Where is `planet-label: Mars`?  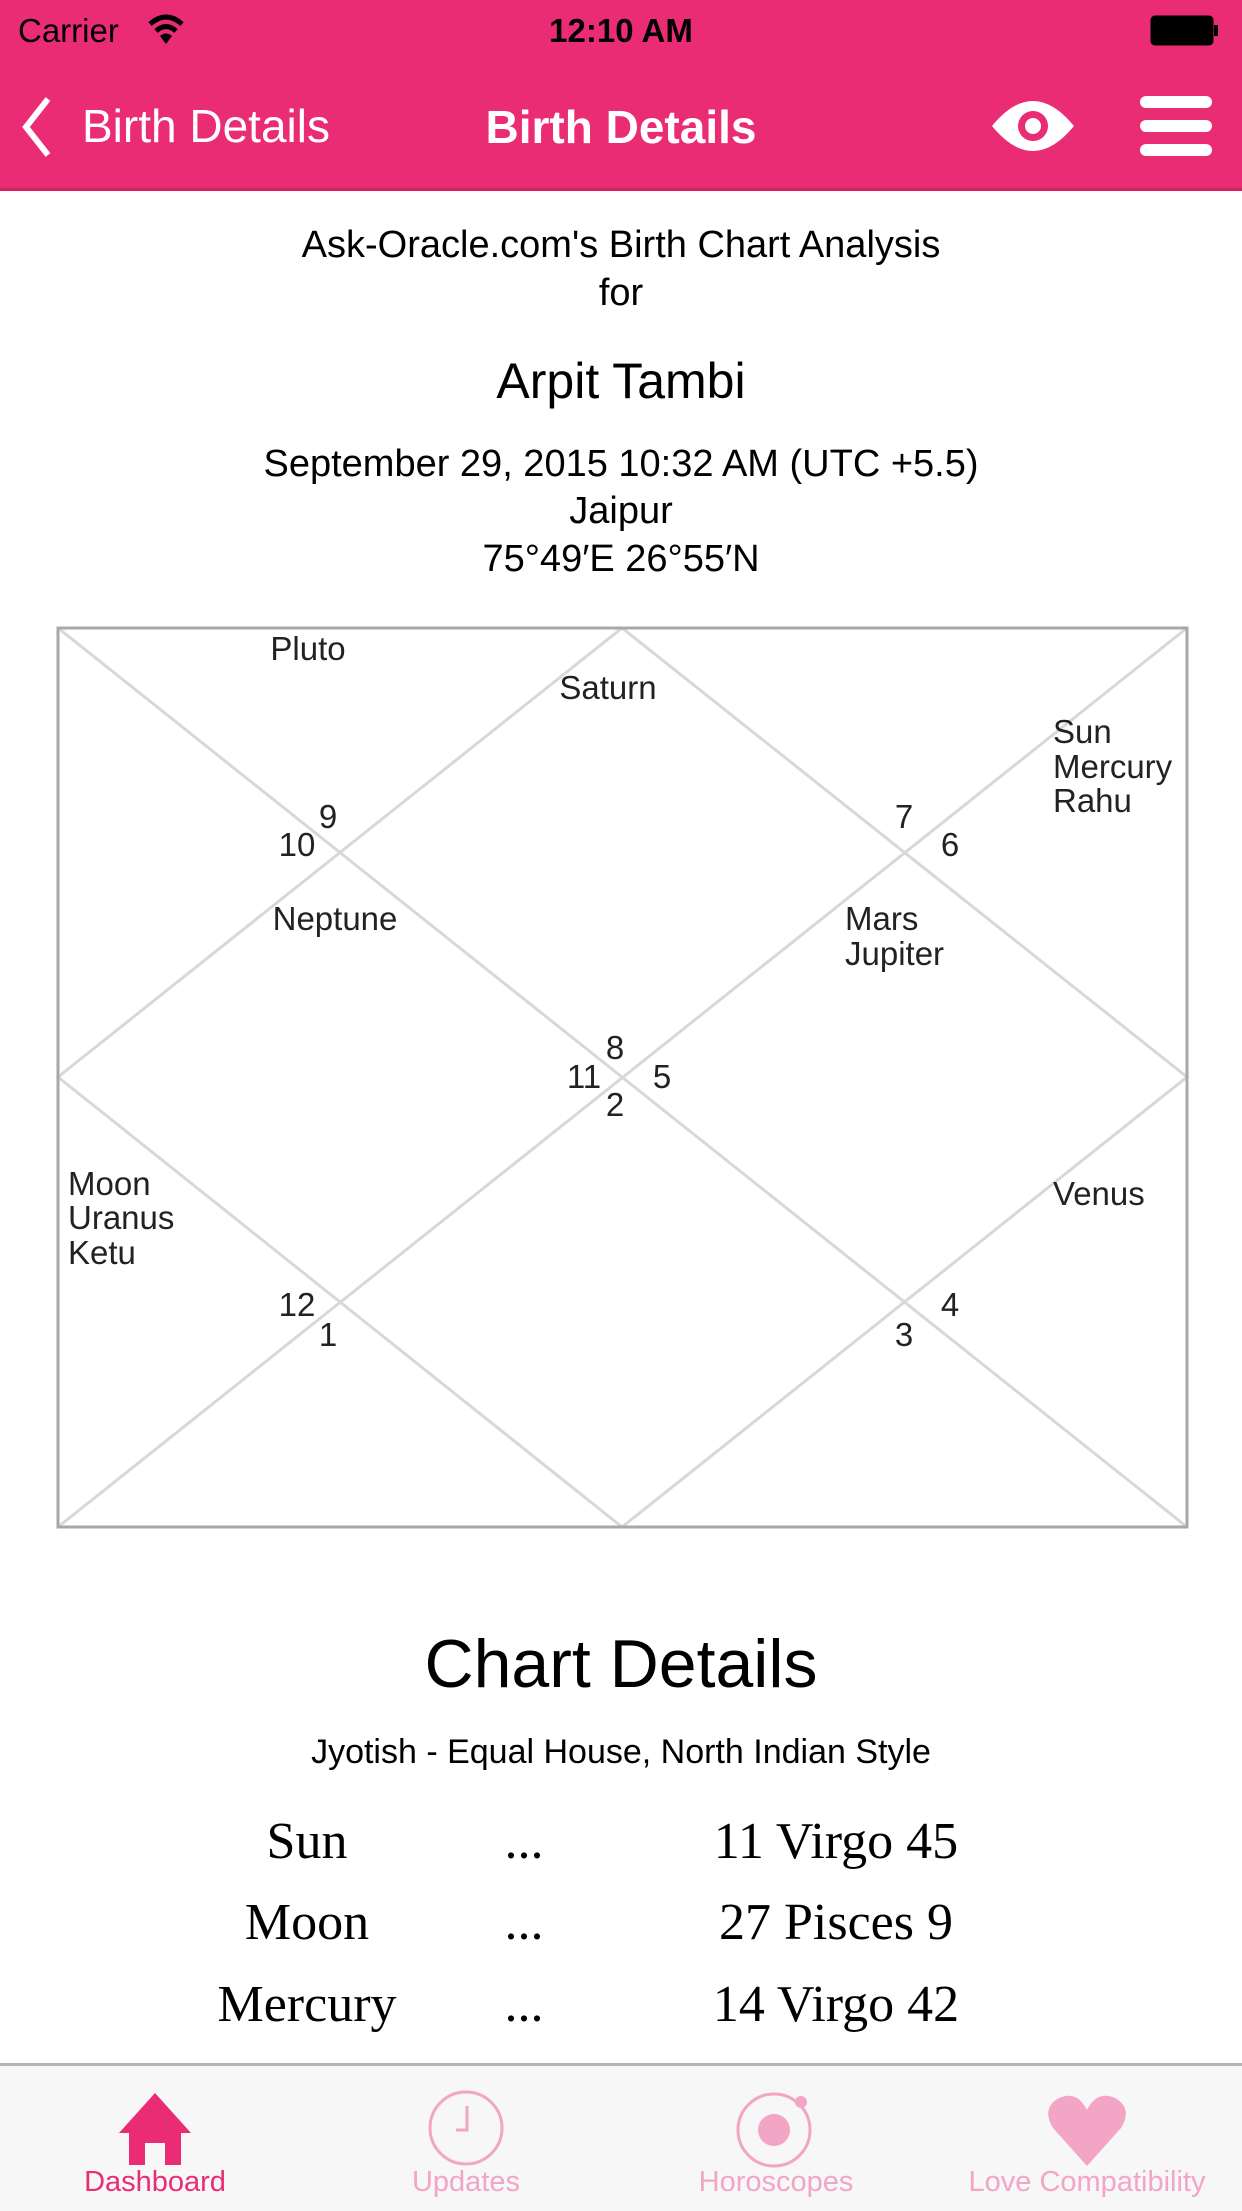
planet-label: Mars is located at coordinates (881, 918).